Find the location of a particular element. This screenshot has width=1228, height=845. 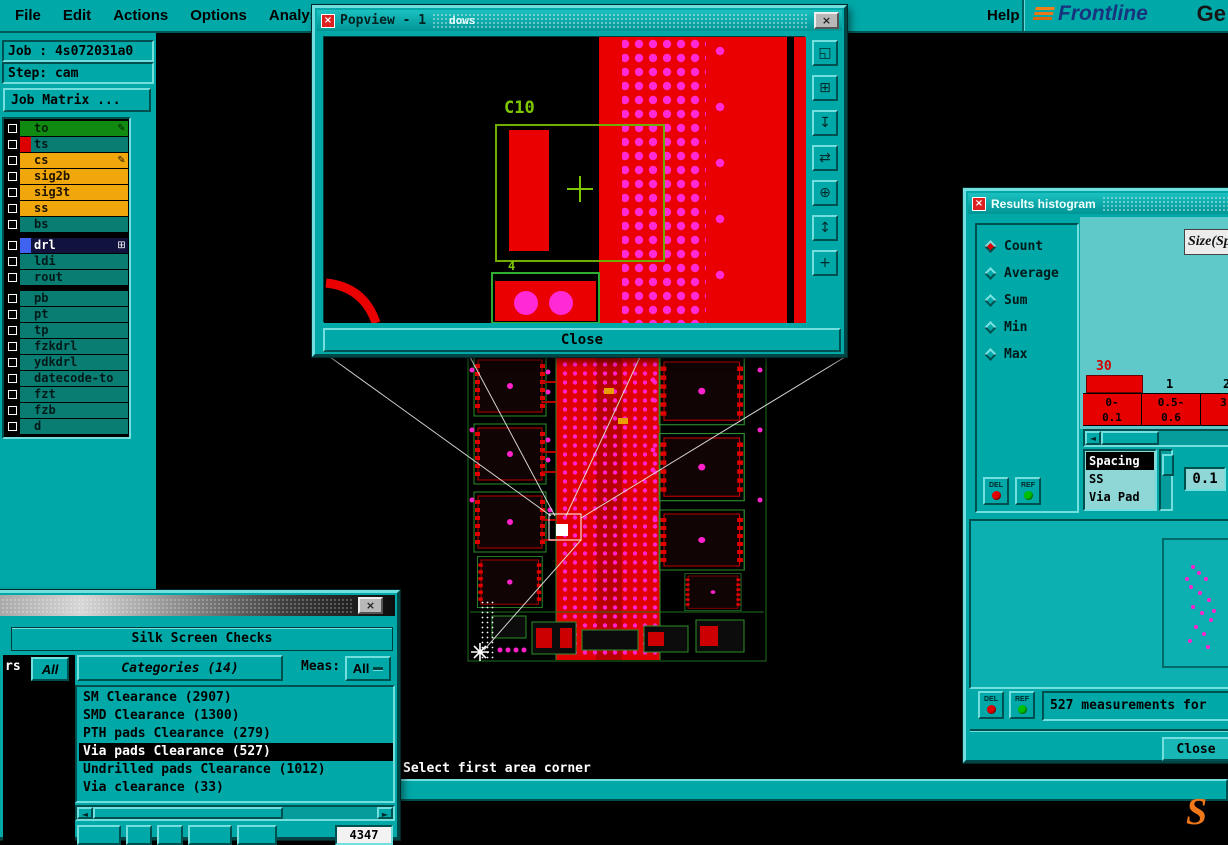

measurement-count-field: 4347 is located at coordinates (364, 835).